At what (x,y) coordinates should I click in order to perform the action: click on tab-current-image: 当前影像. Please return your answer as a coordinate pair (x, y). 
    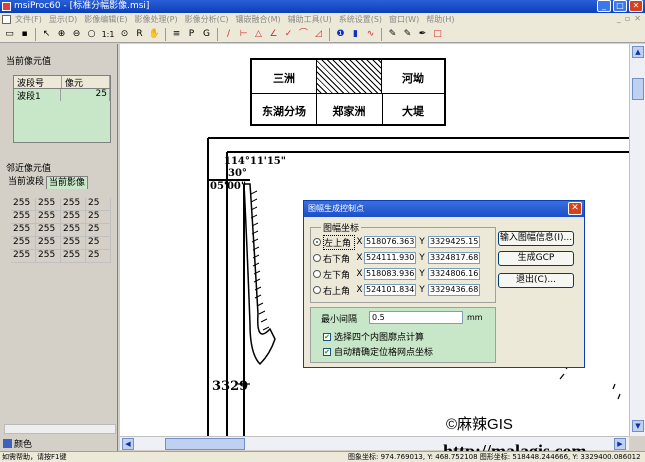
    Looking at the image, I should click on (67, 182).